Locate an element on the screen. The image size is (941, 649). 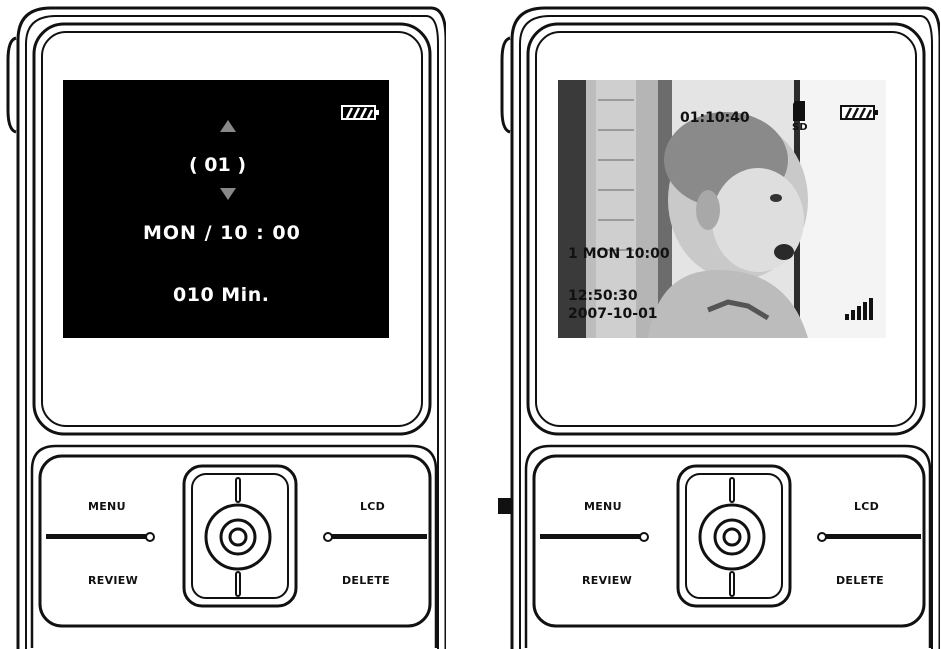
sd-card-icon is located at coordinates (799, 111).